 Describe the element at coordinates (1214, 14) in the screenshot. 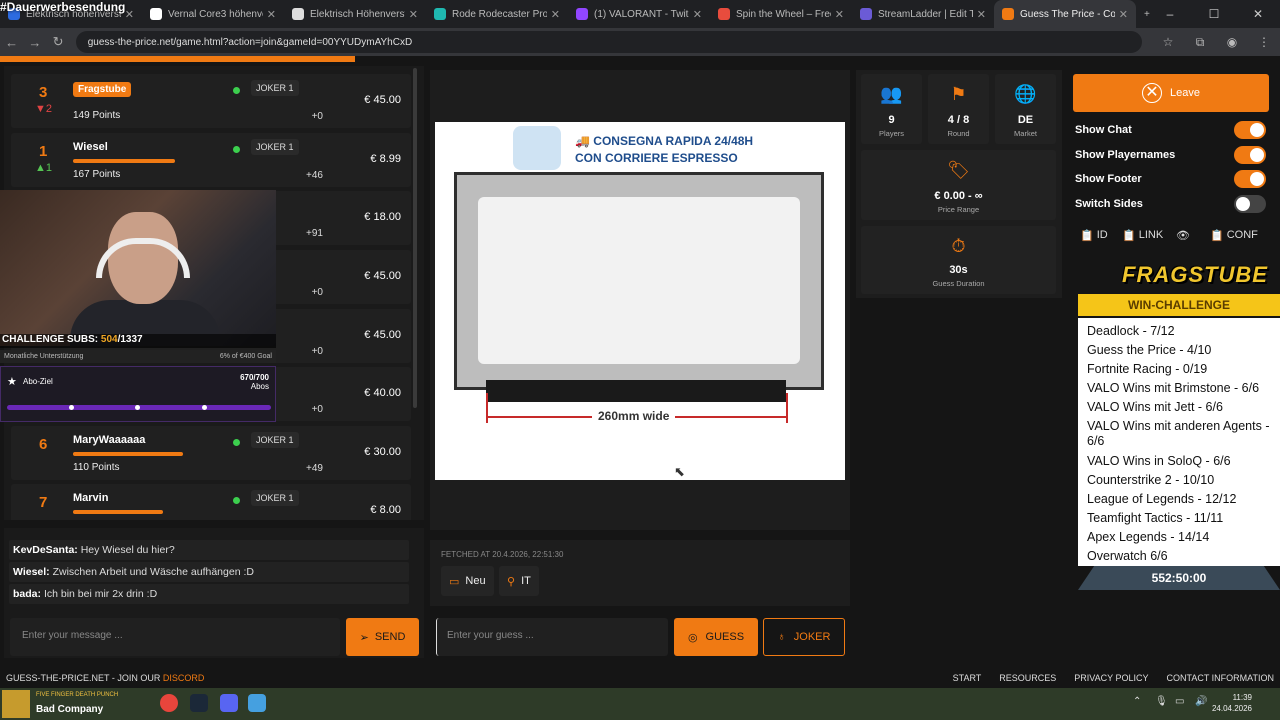

I see `maximize-button: ☐` at that location.